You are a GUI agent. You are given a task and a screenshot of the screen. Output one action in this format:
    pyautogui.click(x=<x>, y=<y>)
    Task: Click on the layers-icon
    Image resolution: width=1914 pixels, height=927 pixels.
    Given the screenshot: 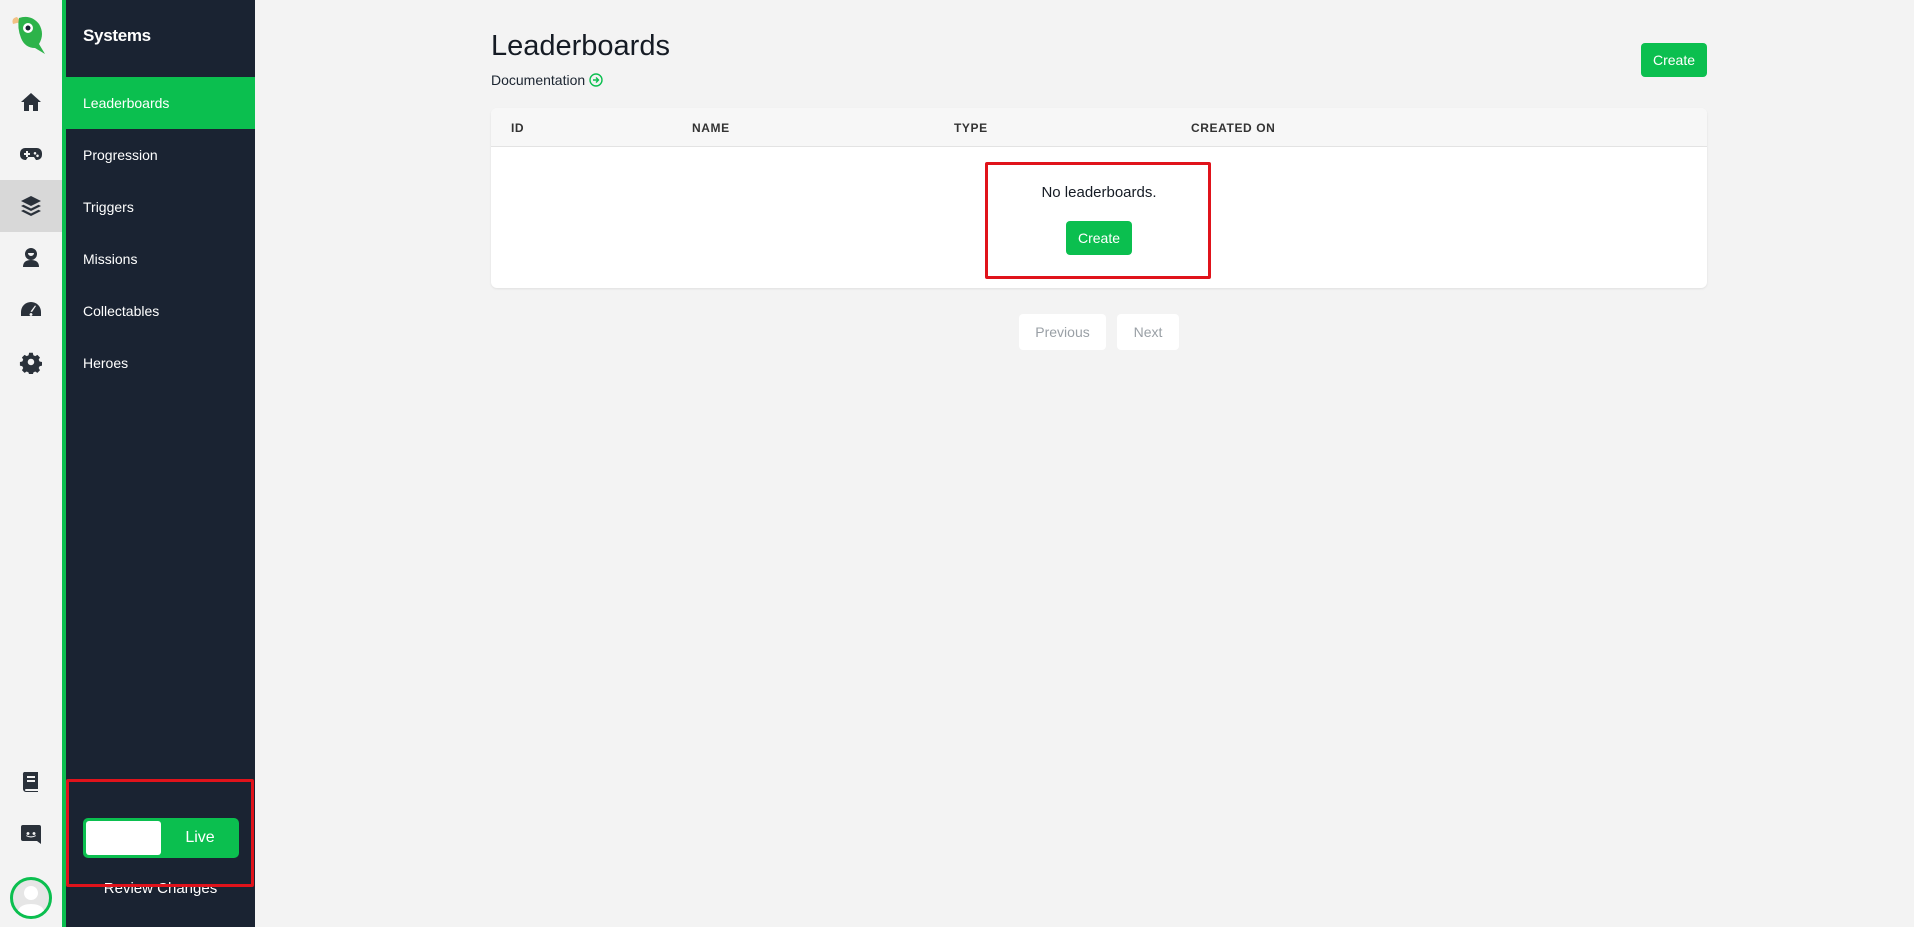 What is the action you would take?
    pyautogui.click(x=31, y=206)
    